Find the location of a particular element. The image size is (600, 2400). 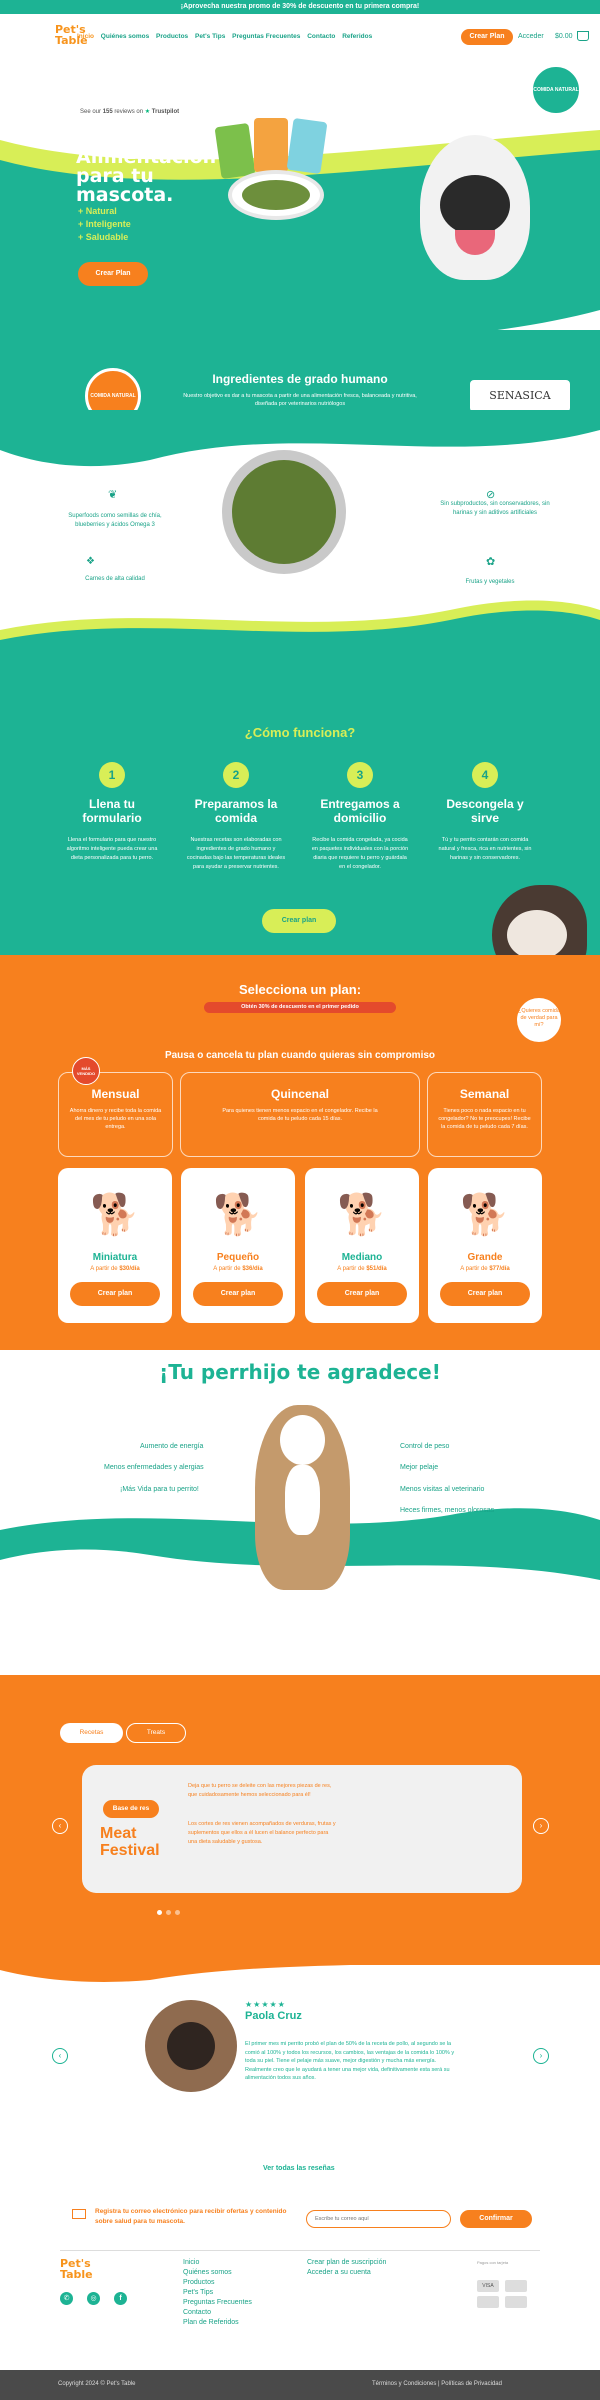

tab-recetas: Recetas is located at coordinates (91, 1733).